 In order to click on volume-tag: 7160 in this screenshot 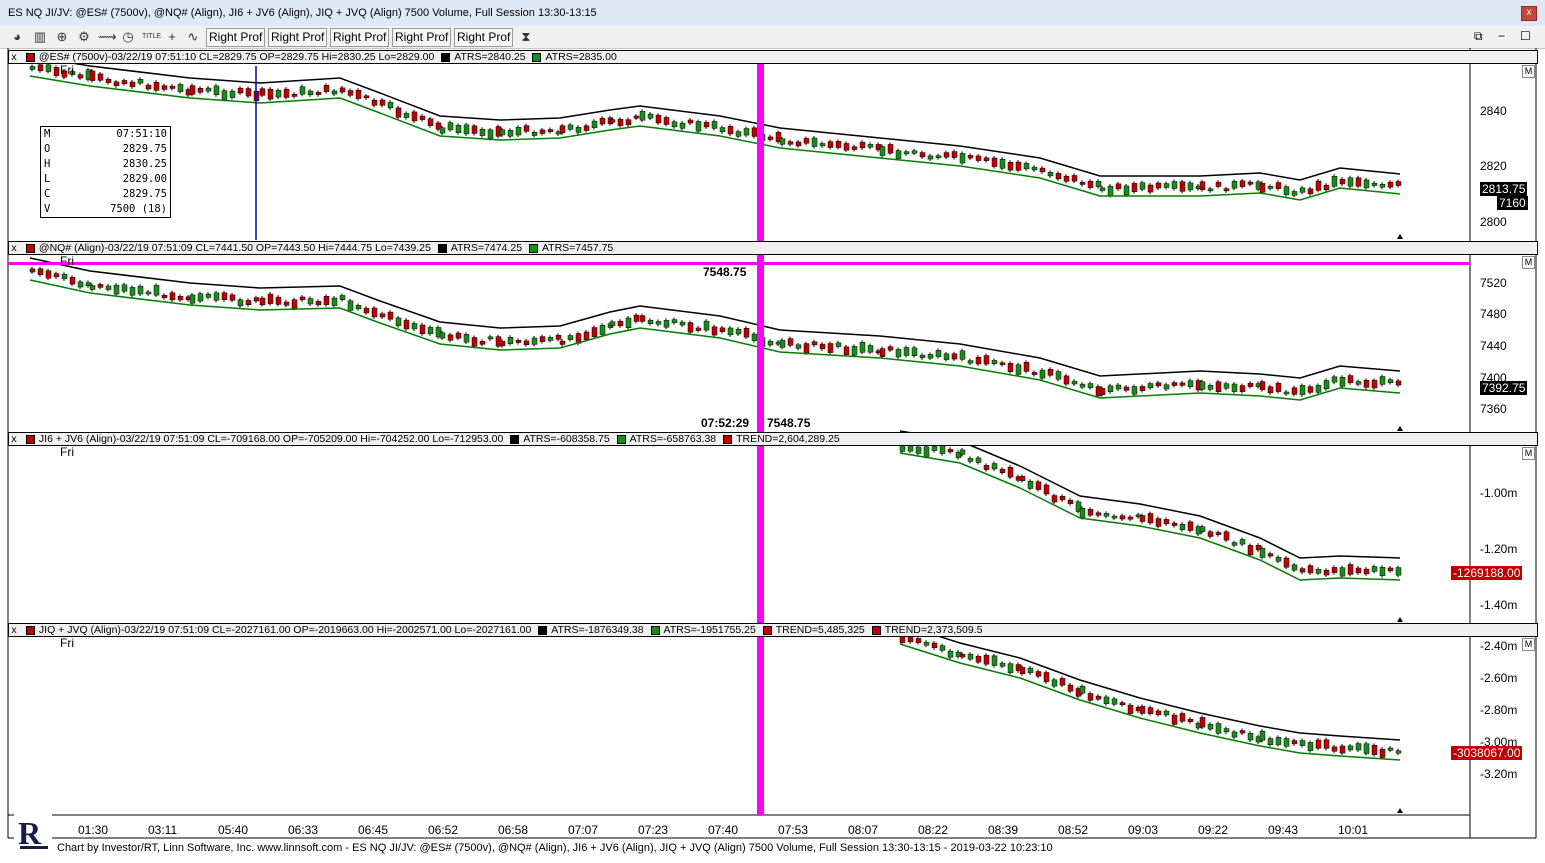, I will do `click(1512, 203)`.